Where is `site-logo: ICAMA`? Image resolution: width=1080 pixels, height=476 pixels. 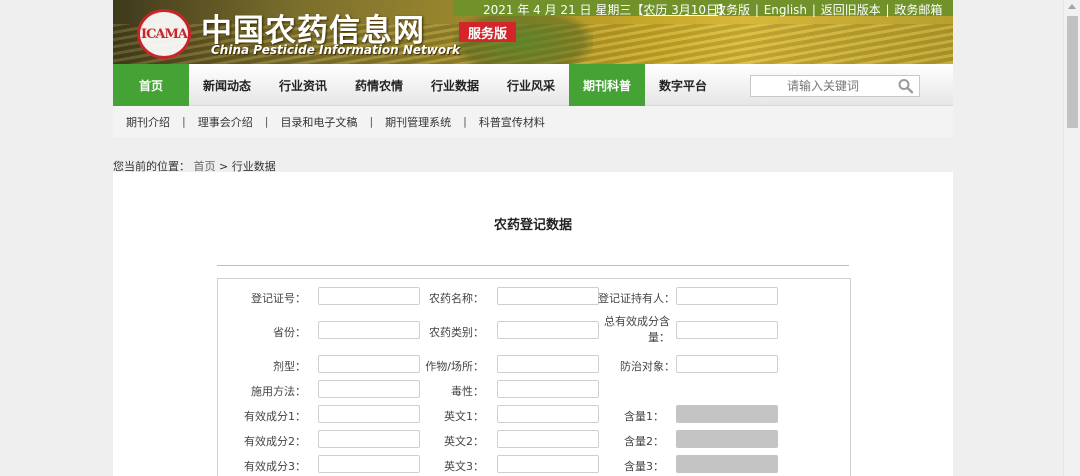
site-logo: ICAMA is located at coordinates (164, 34).